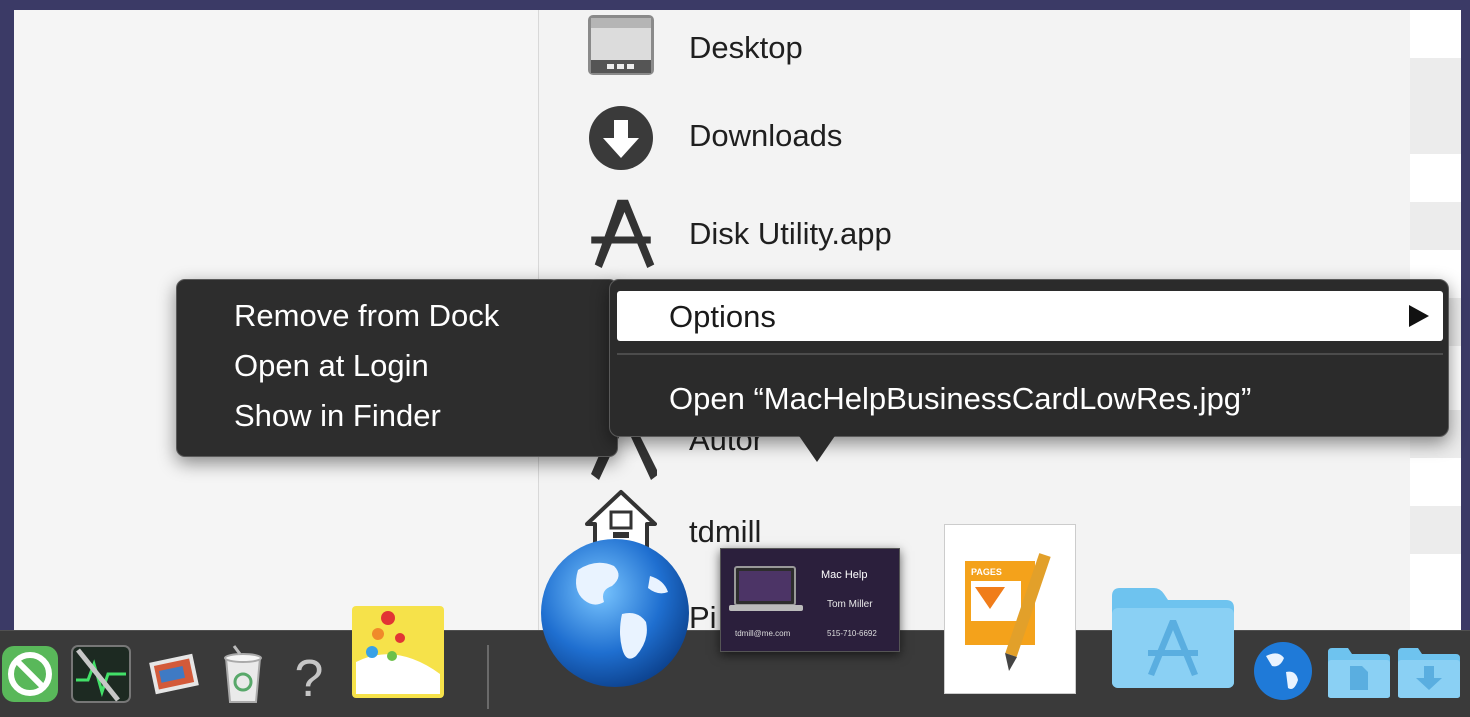 This screenshot has height=717, width=1470. I want to click on dock-divider, so click(488, 677).